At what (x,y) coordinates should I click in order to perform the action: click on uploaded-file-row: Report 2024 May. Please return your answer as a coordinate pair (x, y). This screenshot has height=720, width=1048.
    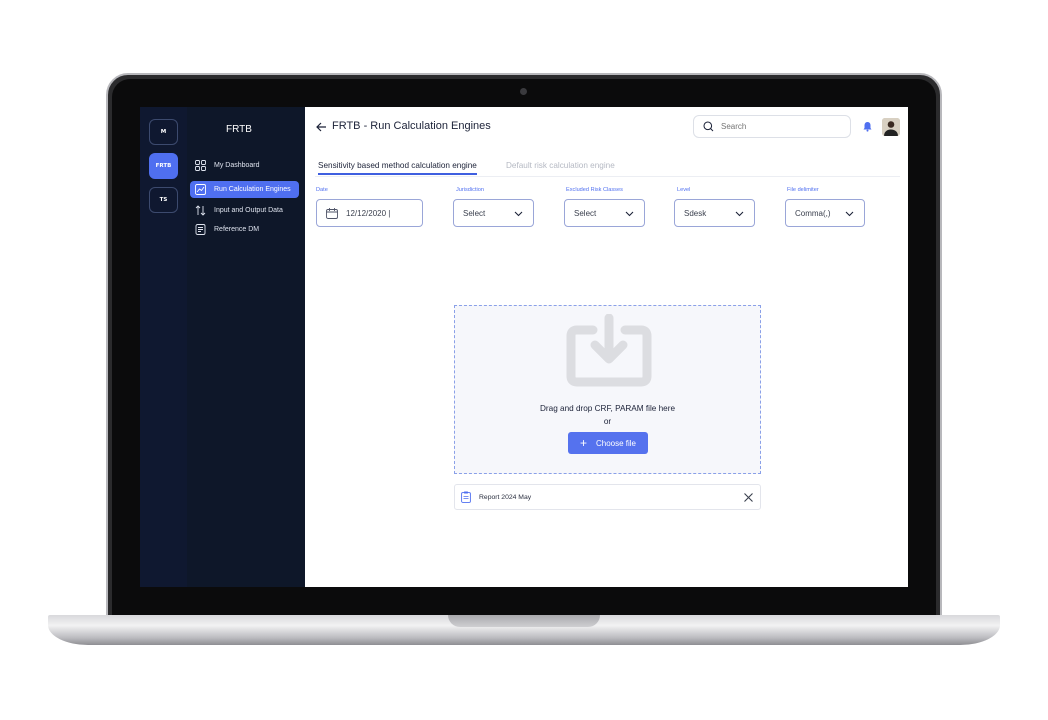
    Looking at the image, I should click on (607, 497).